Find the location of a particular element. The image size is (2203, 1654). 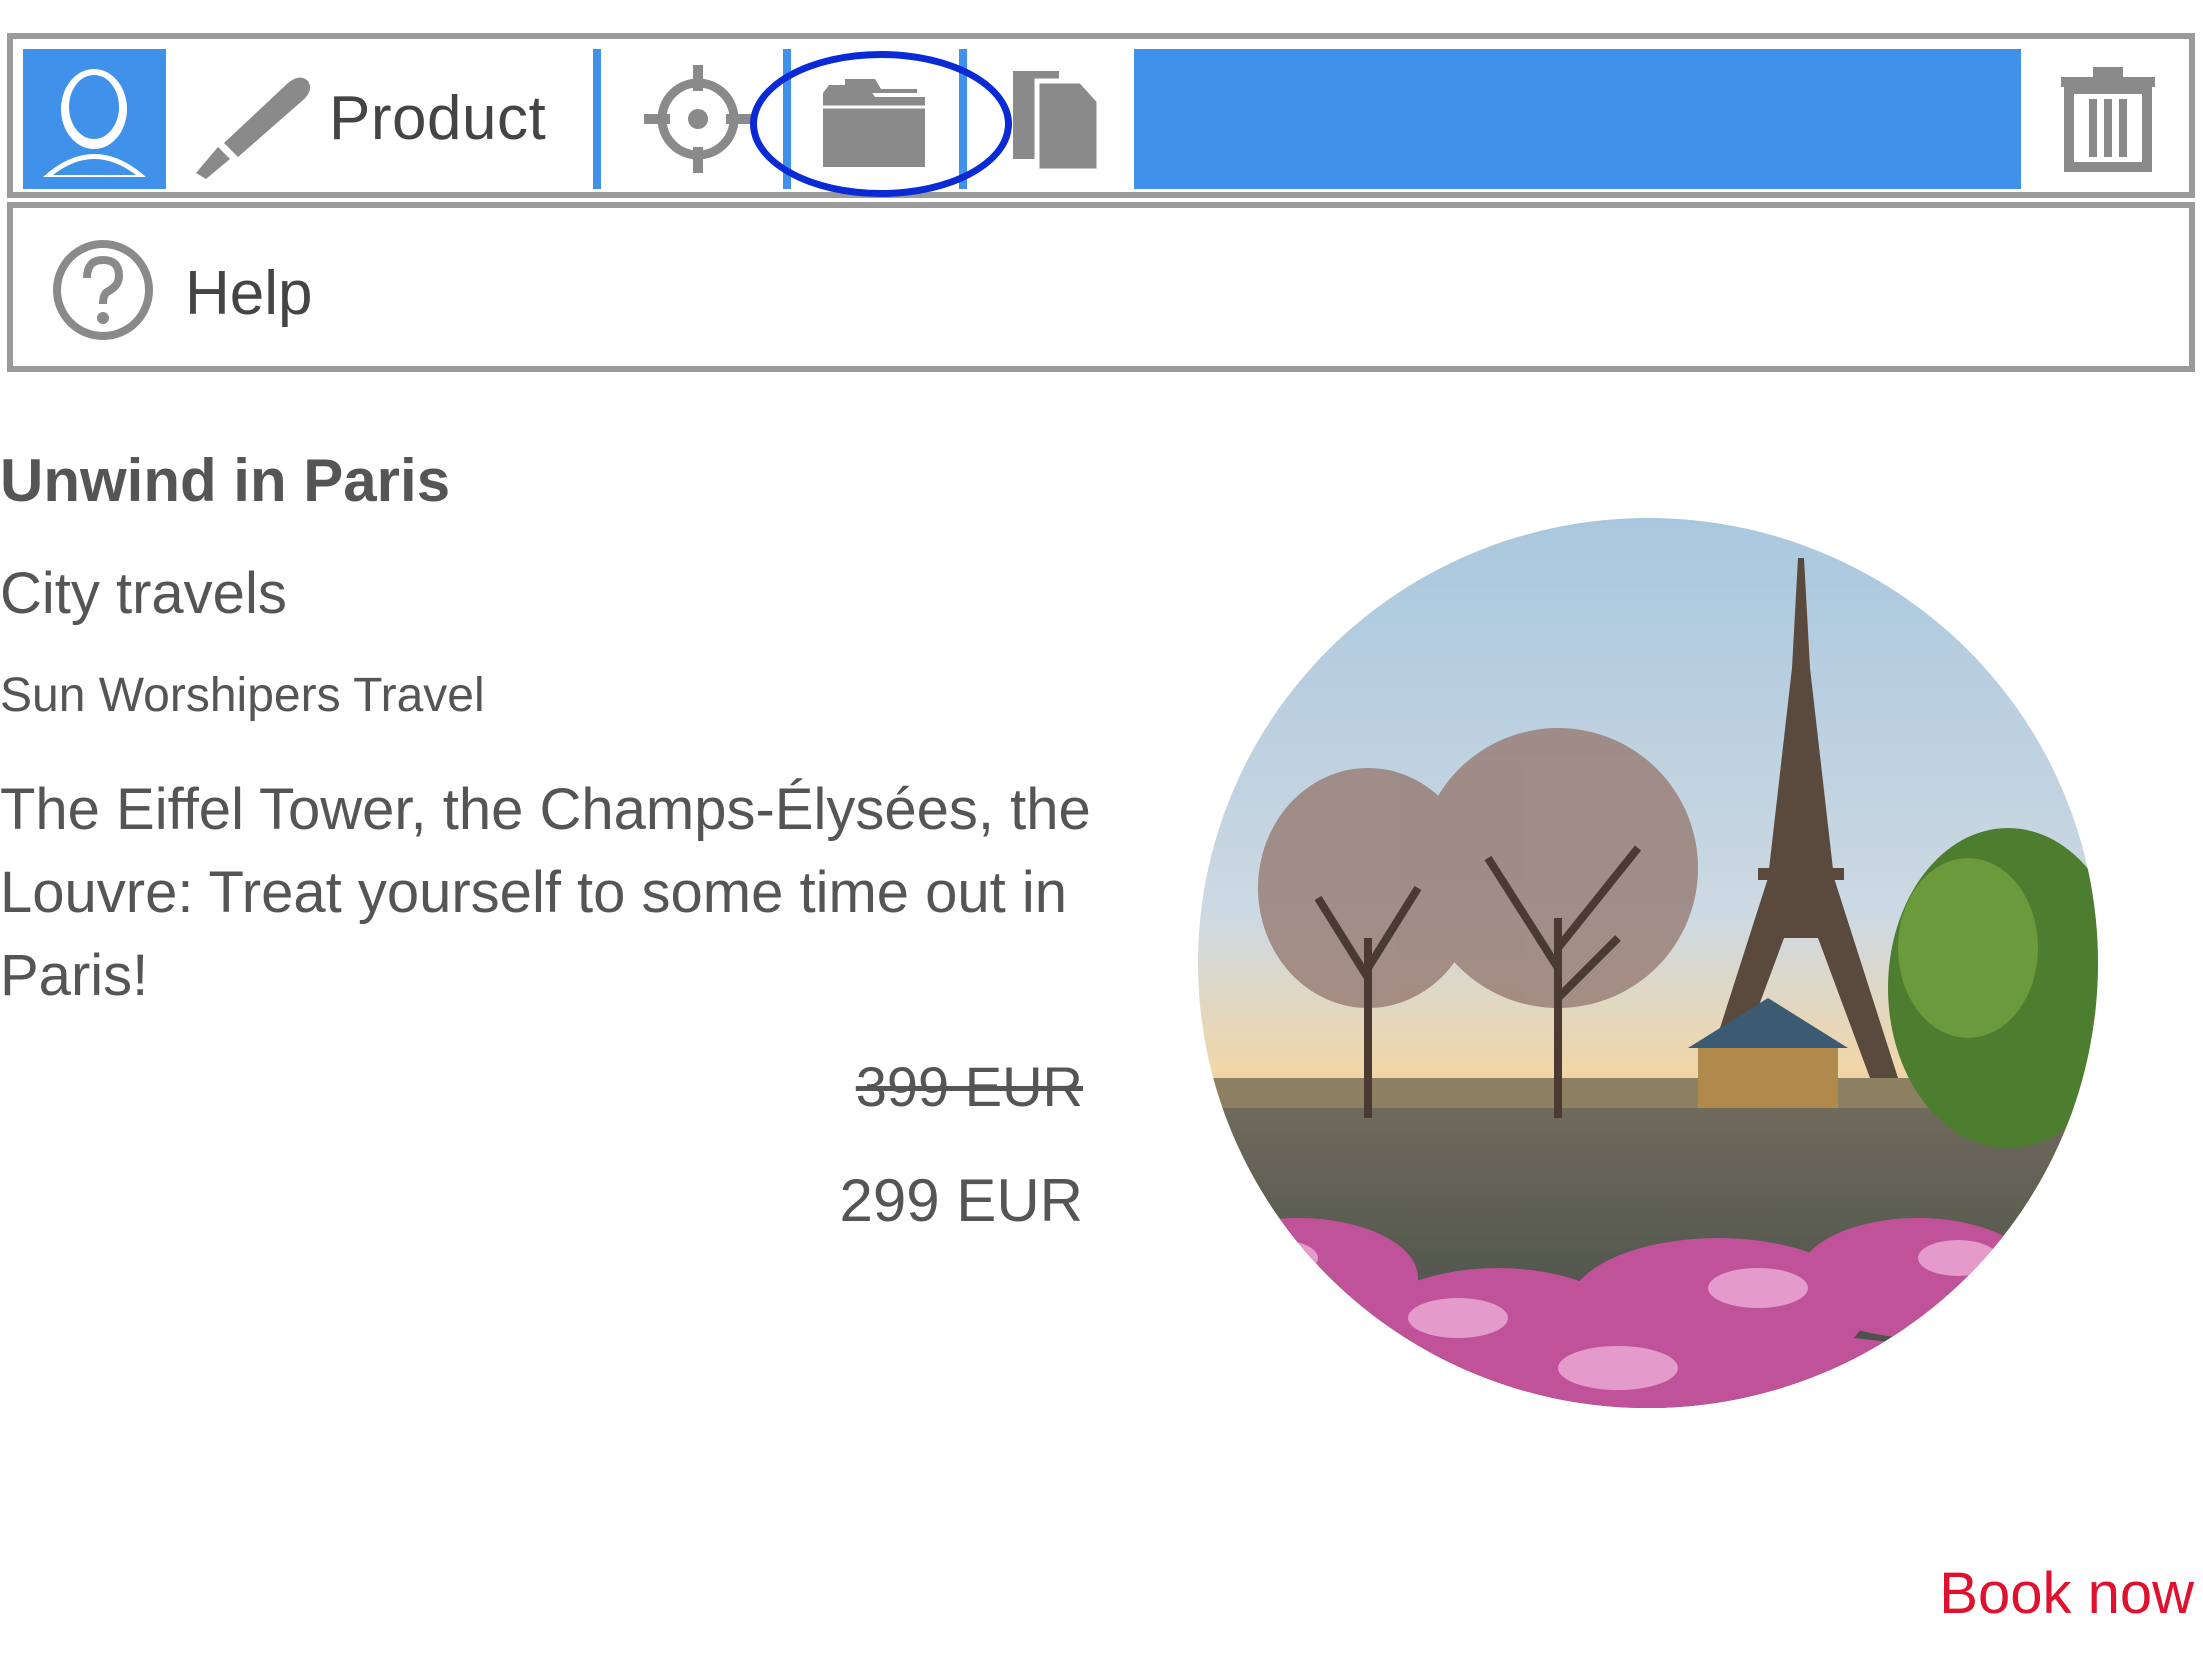

product-category: City travels is located at coordinates (143, 593).